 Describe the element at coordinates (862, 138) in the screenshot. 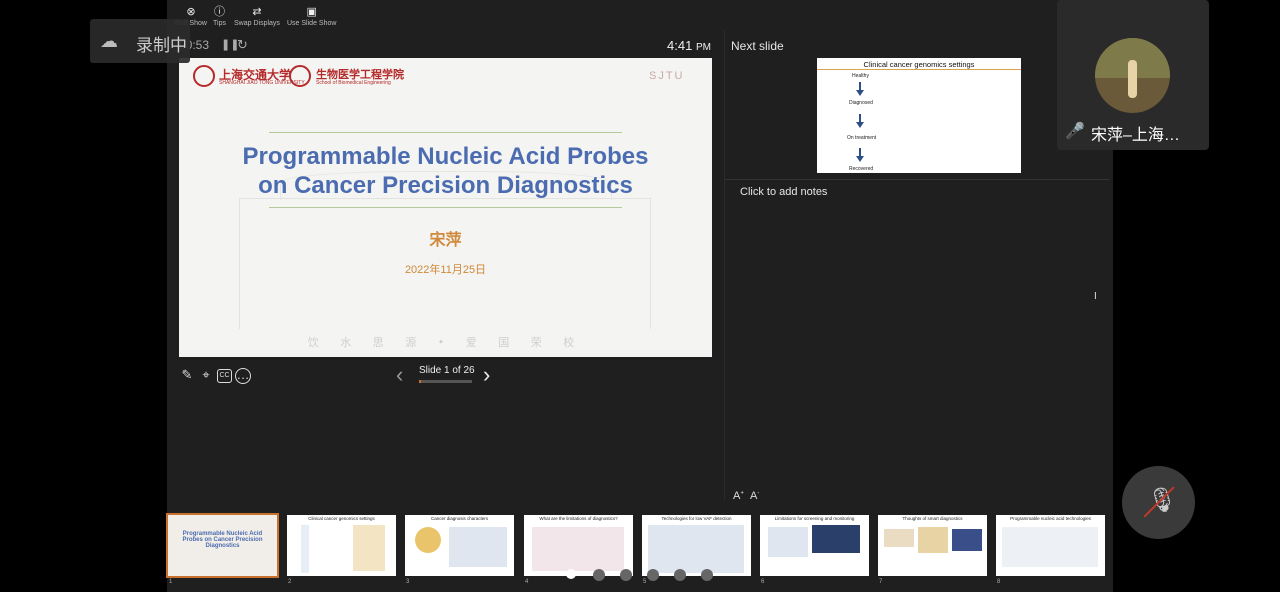

I see `step-on-treatment: On treatment` at that location.